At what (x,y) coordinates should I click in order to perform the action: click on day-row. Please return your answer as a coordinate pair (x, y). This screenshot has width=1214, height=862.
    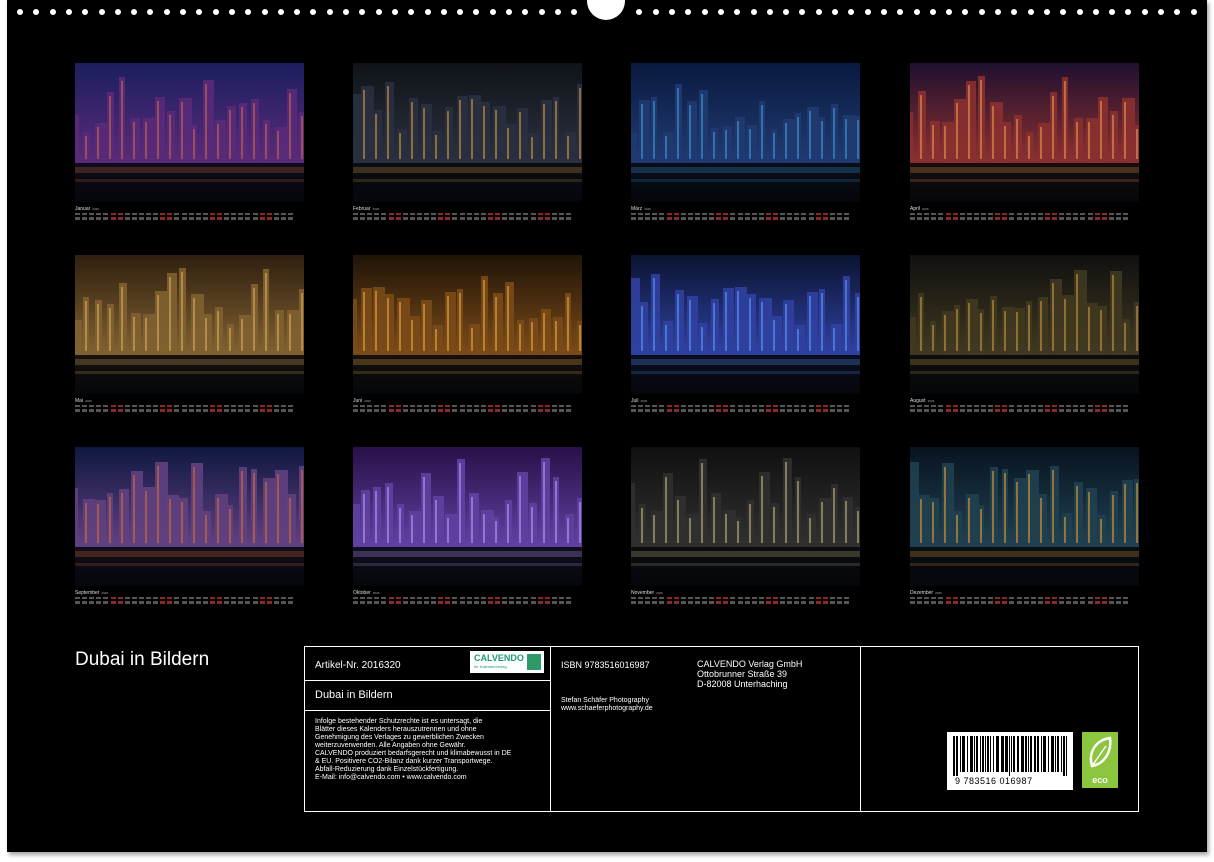
    Looking at the image, I should click on (745, 411).